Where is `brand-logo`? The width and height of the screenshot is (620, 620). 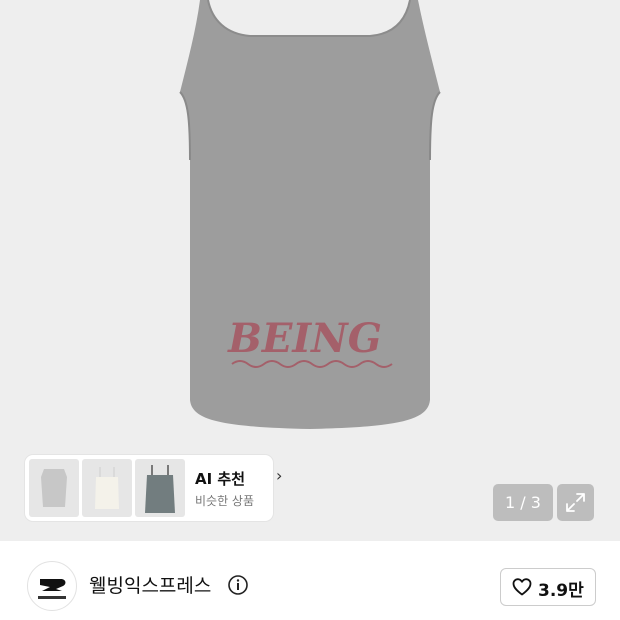 brand-logo is located at coordinates (52, 586).